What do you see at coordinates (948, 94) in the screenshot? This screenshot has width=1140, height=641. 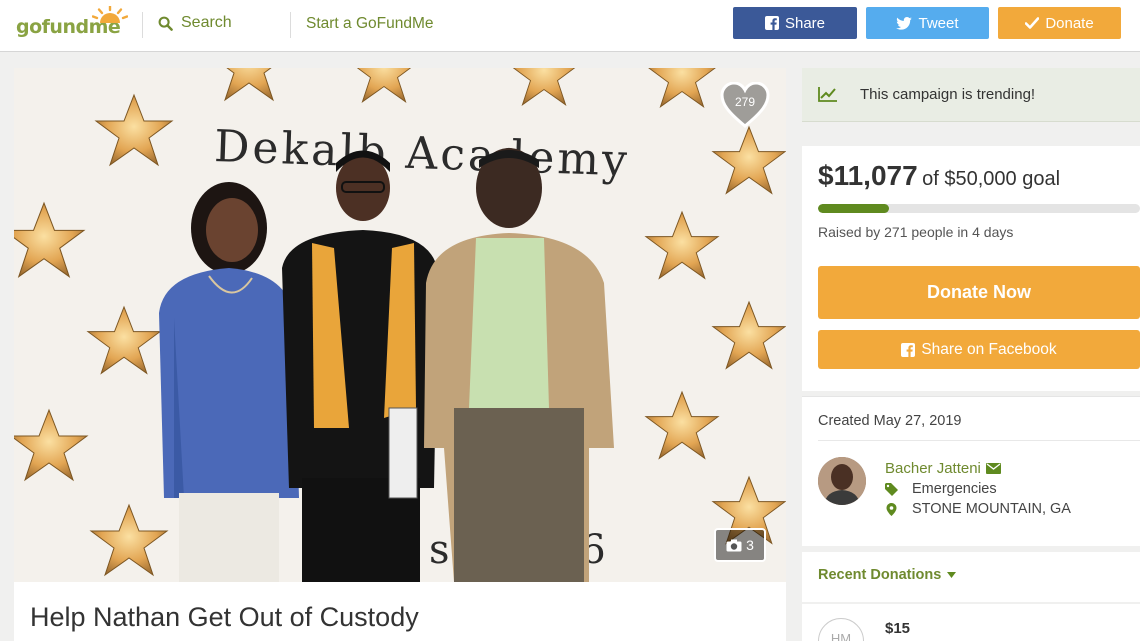 I see `trending-text: This campaign is trending!` at bounding box center [948, 94].